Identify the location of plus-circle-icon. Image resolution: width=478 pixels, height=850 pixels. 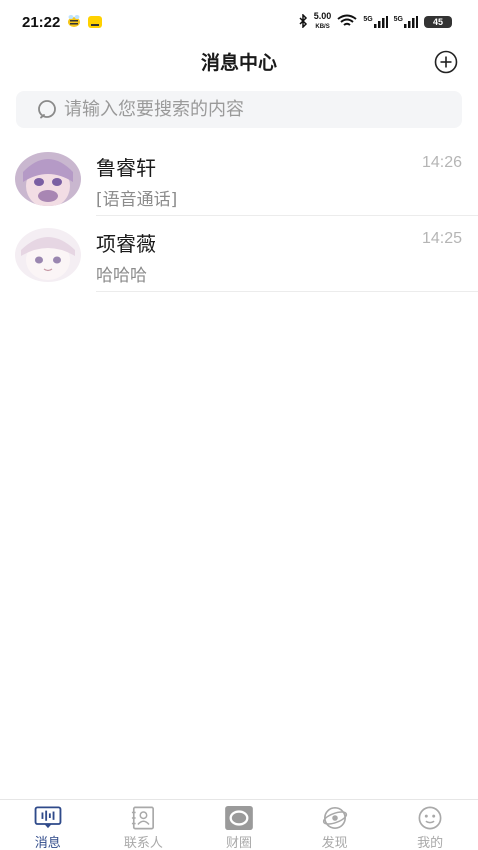
(446, 62).